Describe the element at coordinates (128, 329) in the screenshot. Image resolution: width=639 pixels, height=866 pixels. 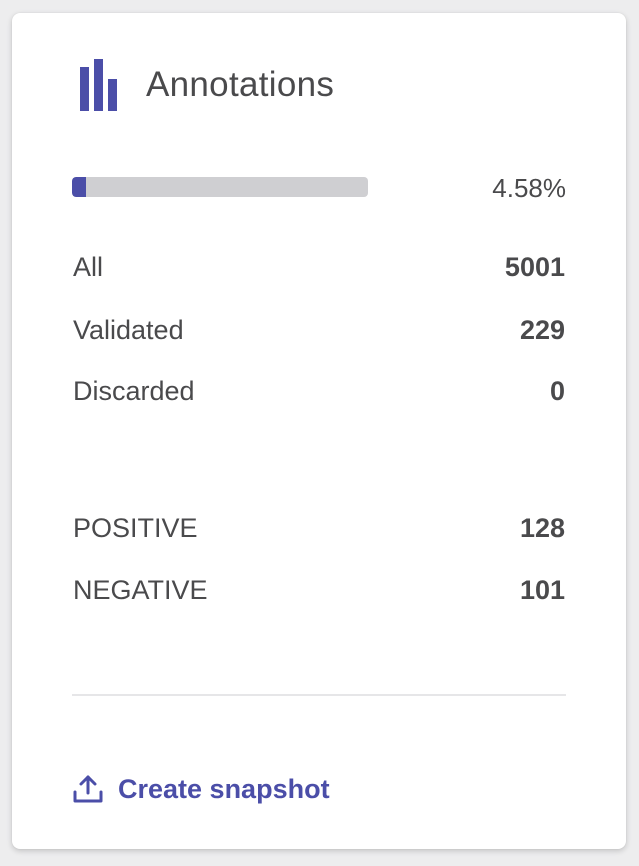
I see `stat-label: Validated` at that location.